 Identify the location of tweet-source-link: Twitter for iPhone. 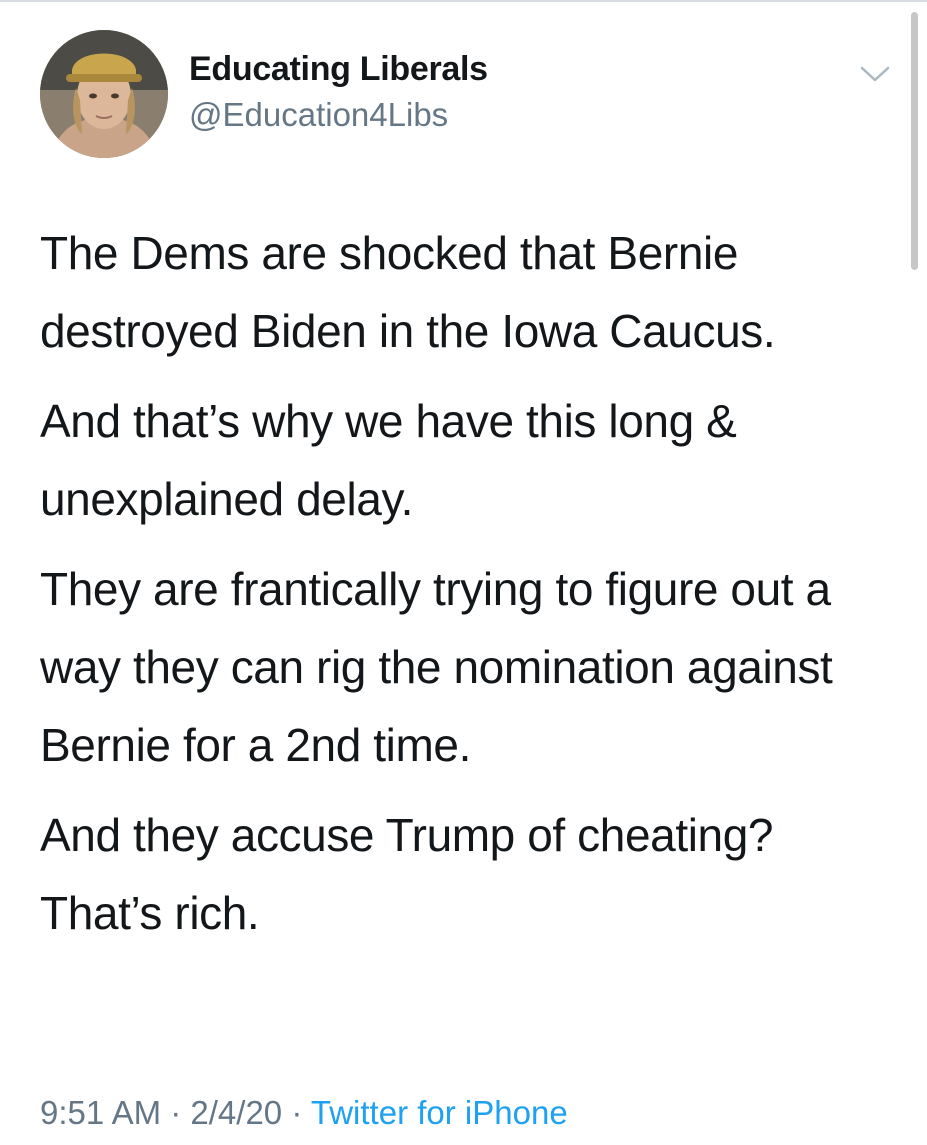
(439, 1112).